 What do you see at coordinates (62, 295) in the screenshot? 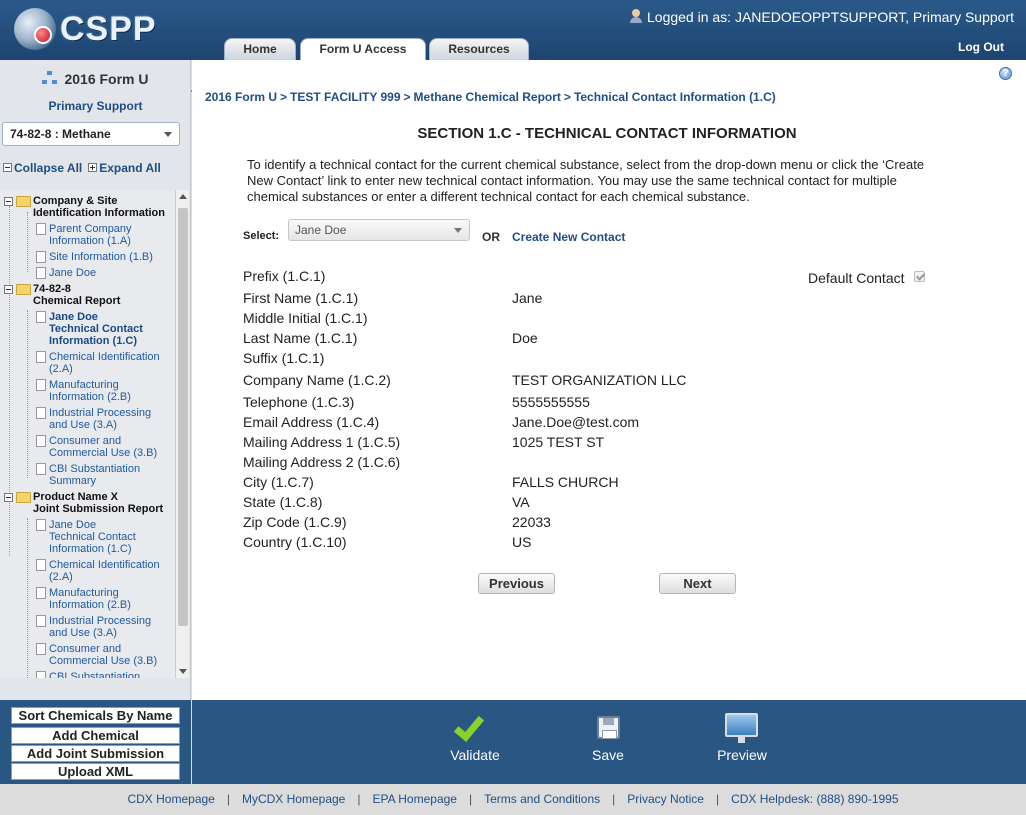
I see `tree-group: 74-82-8 Chemical Report` at bounding box center [62, 295].